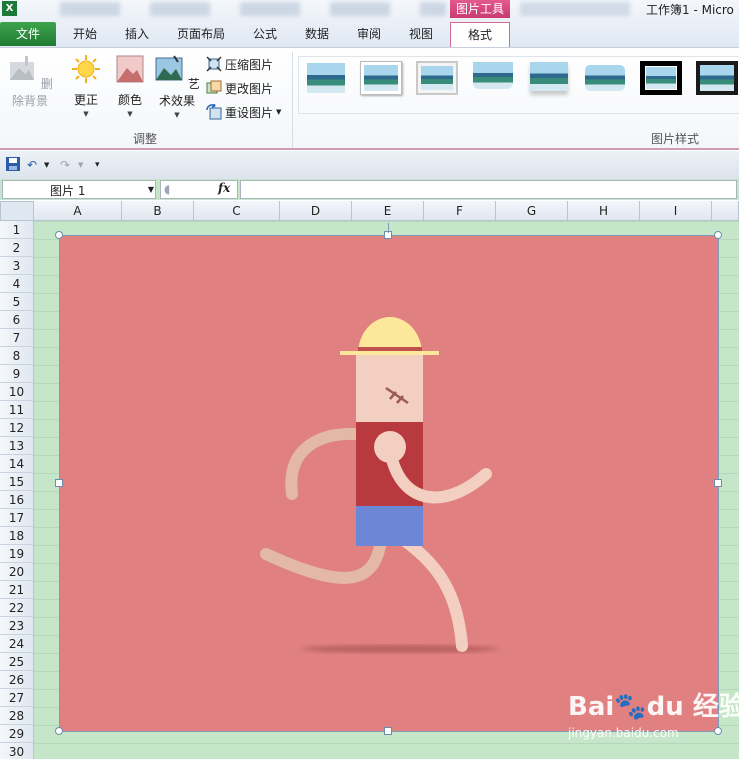 The image size is (739, 759). Describe the element at coordinates (17, 626) in the screenshot. I see `row-header: 23` at that location.